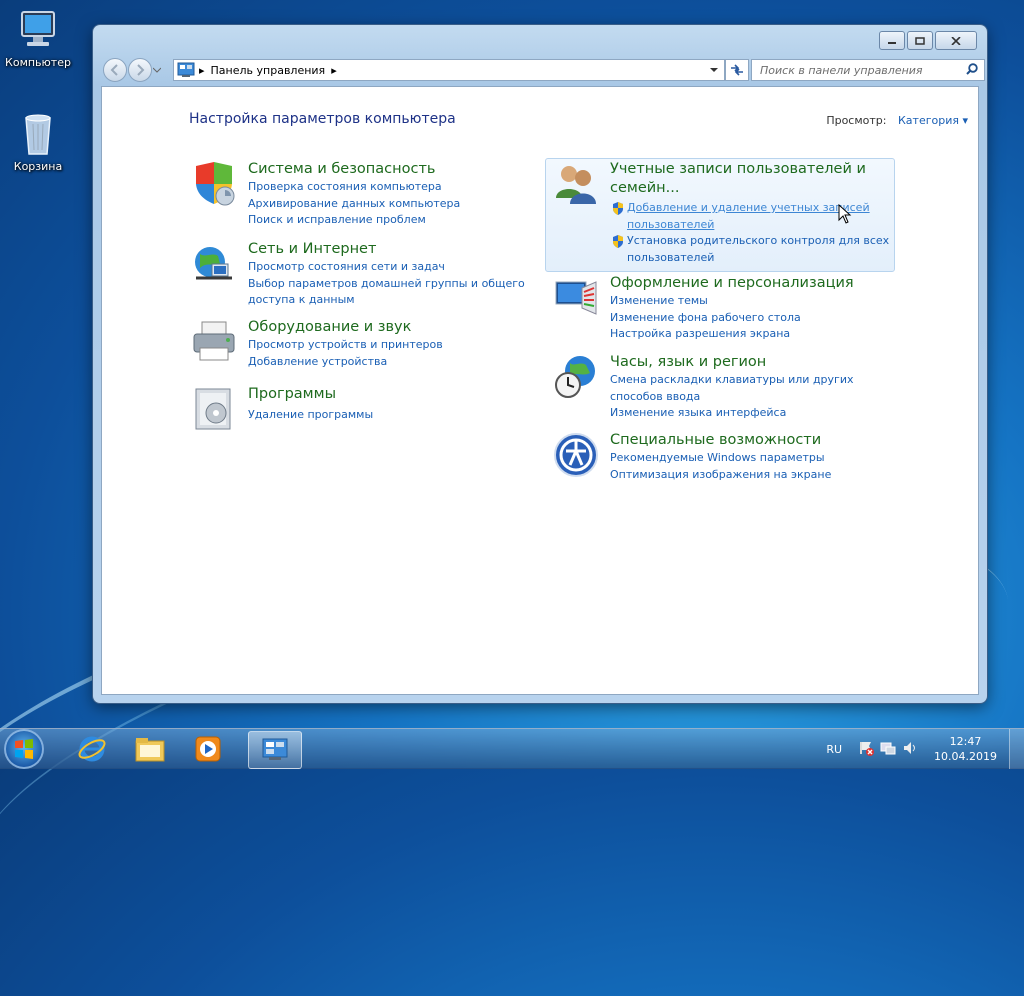 The width and height of the screenshot is (1024, 996). I want to click on taskbar-explorer, so click(150, 749).